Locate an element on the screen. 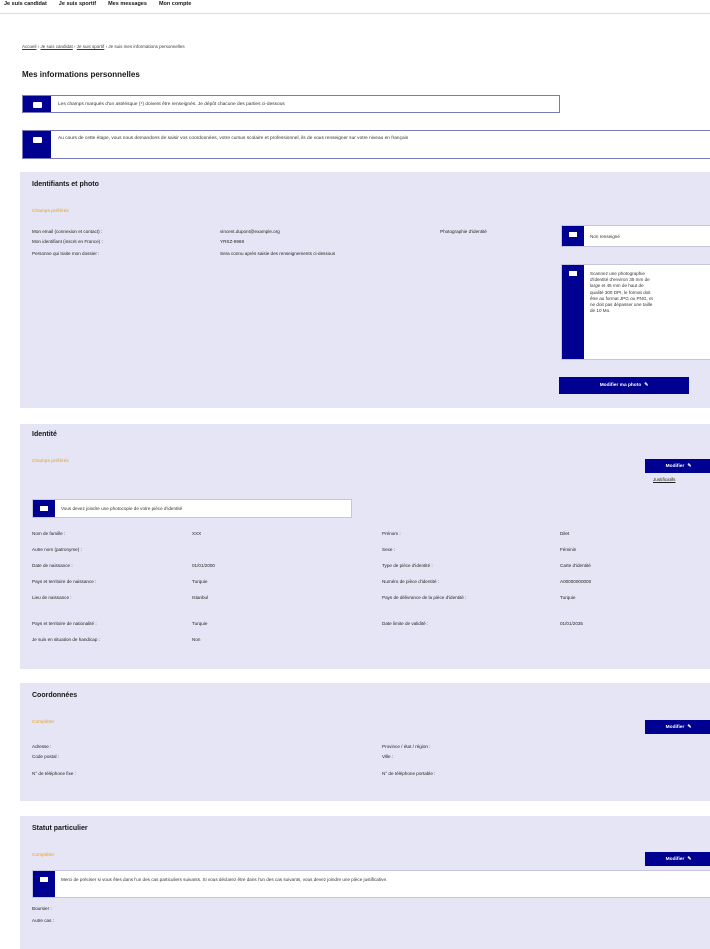 The height and width of the screenshot is (949, 710). breadcrumb-current: Je suis mes informations personnelles is located at coordinates (146, 46).